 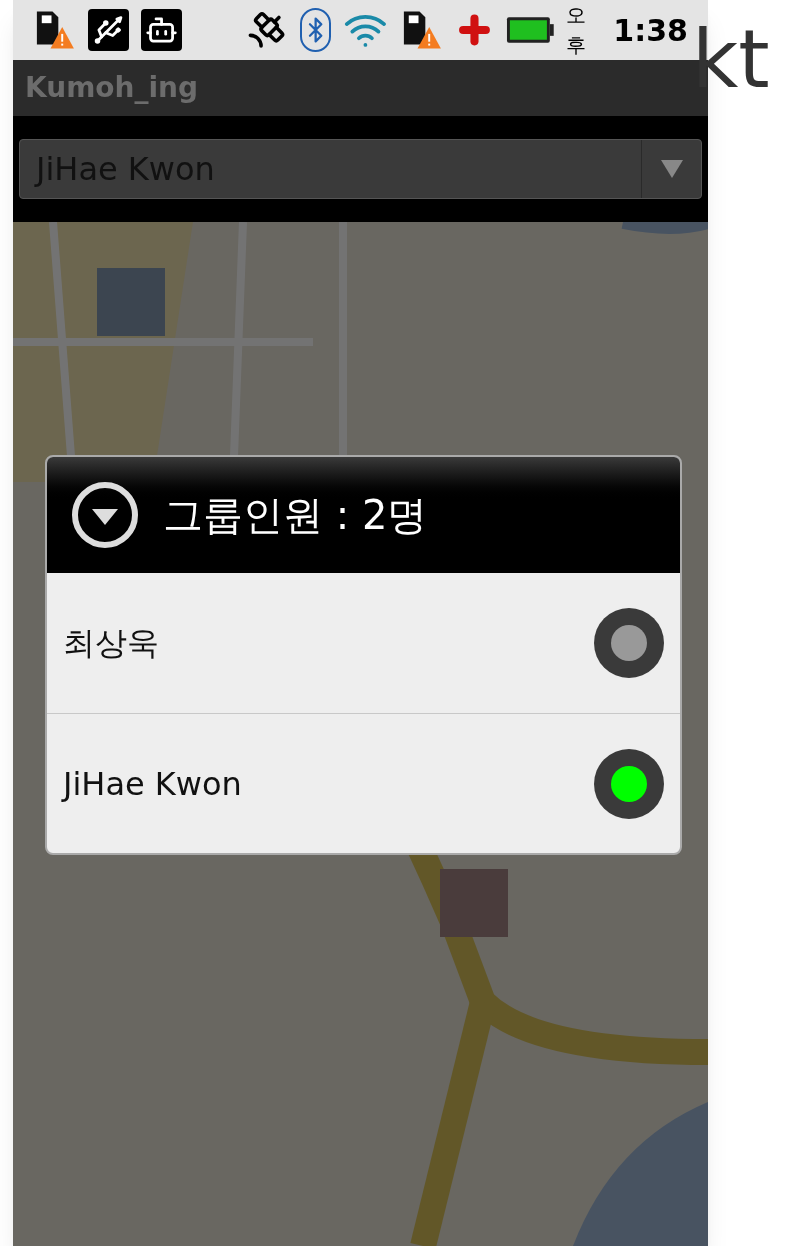 I want to click on status-time: 1:38, so click(x=650, y=30).